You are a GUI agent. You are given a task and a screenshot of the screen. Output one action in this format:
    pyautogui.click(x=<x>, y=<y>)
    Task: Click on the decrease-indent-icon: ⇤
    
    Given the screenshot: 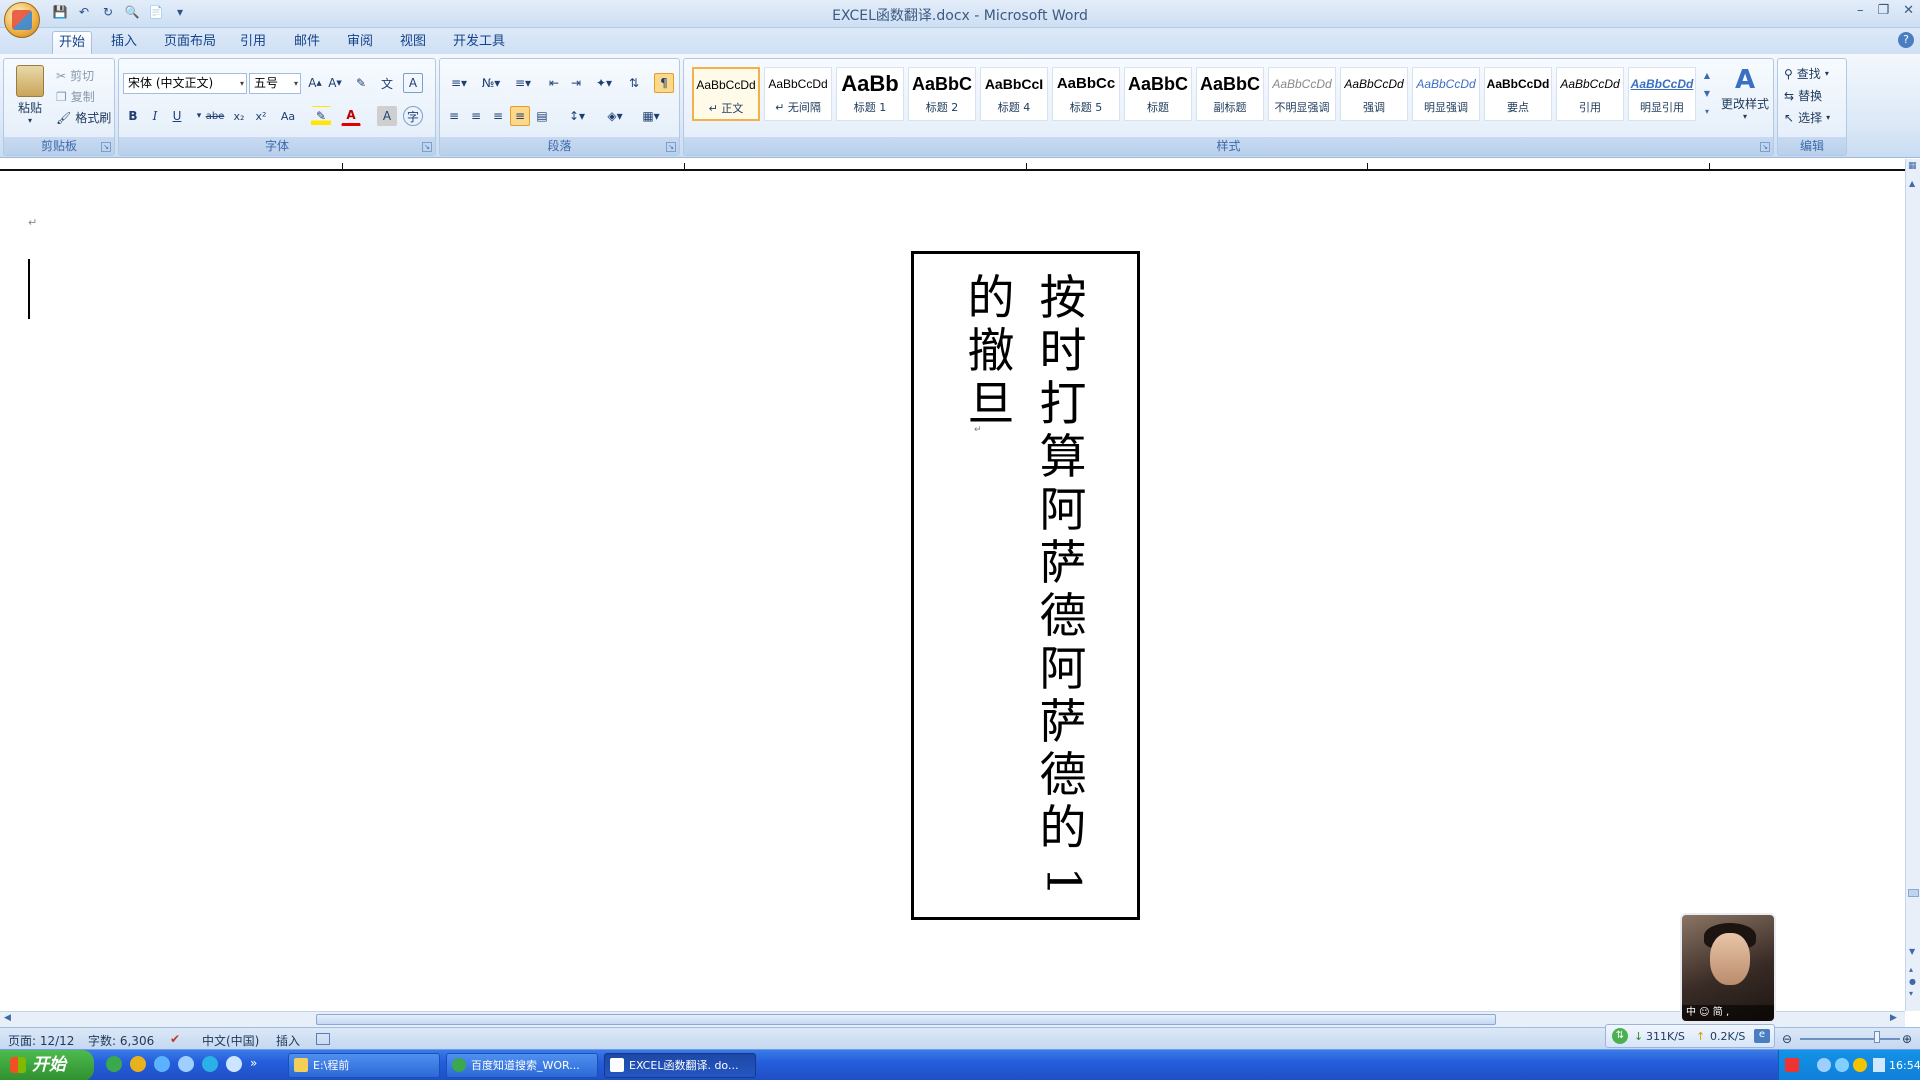 What is the action you would take?
    pyautogui.click(x=554, y=83)
    